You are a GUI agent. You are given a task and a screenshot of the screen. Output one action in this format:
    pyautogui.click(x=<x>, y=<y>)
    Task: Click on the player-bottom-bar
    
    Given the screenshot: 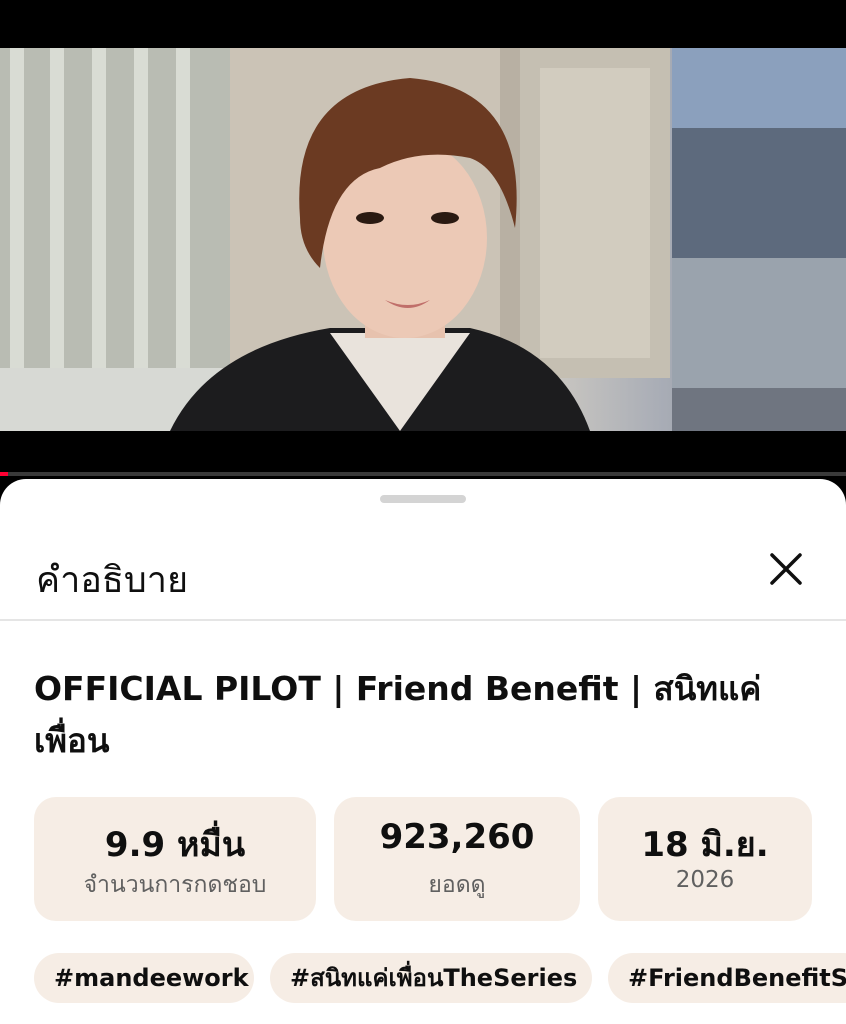 What is the action you would take?
    pyautogui.click(x=423, y=453)
    